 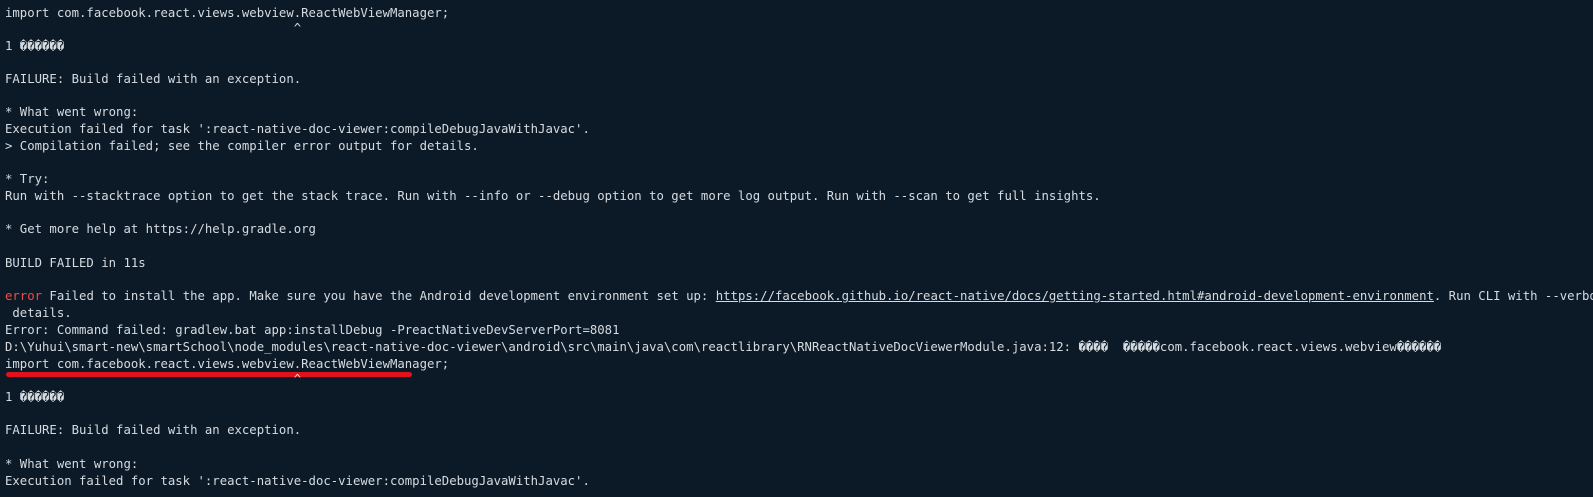 What do you see at coordinates (75, 263) in the screenshot?
I see `terminal-line: BUILD FAILED in 11s` at bounding box center [75, 263].